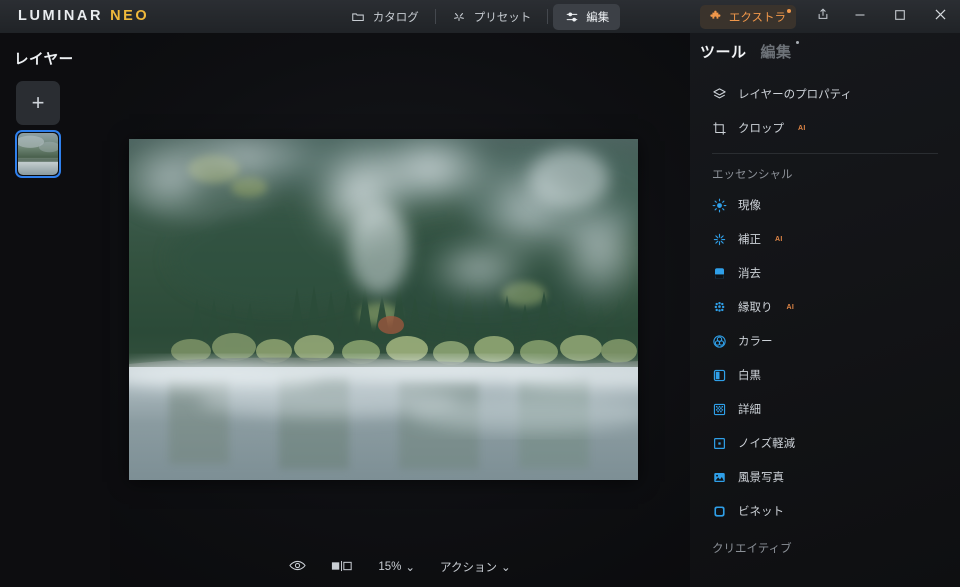  What do you see at coordinates (825, 307) in the screenshot?
I see `tool-edge-framing: 縁取り AI` at bounding box center [825, 307].